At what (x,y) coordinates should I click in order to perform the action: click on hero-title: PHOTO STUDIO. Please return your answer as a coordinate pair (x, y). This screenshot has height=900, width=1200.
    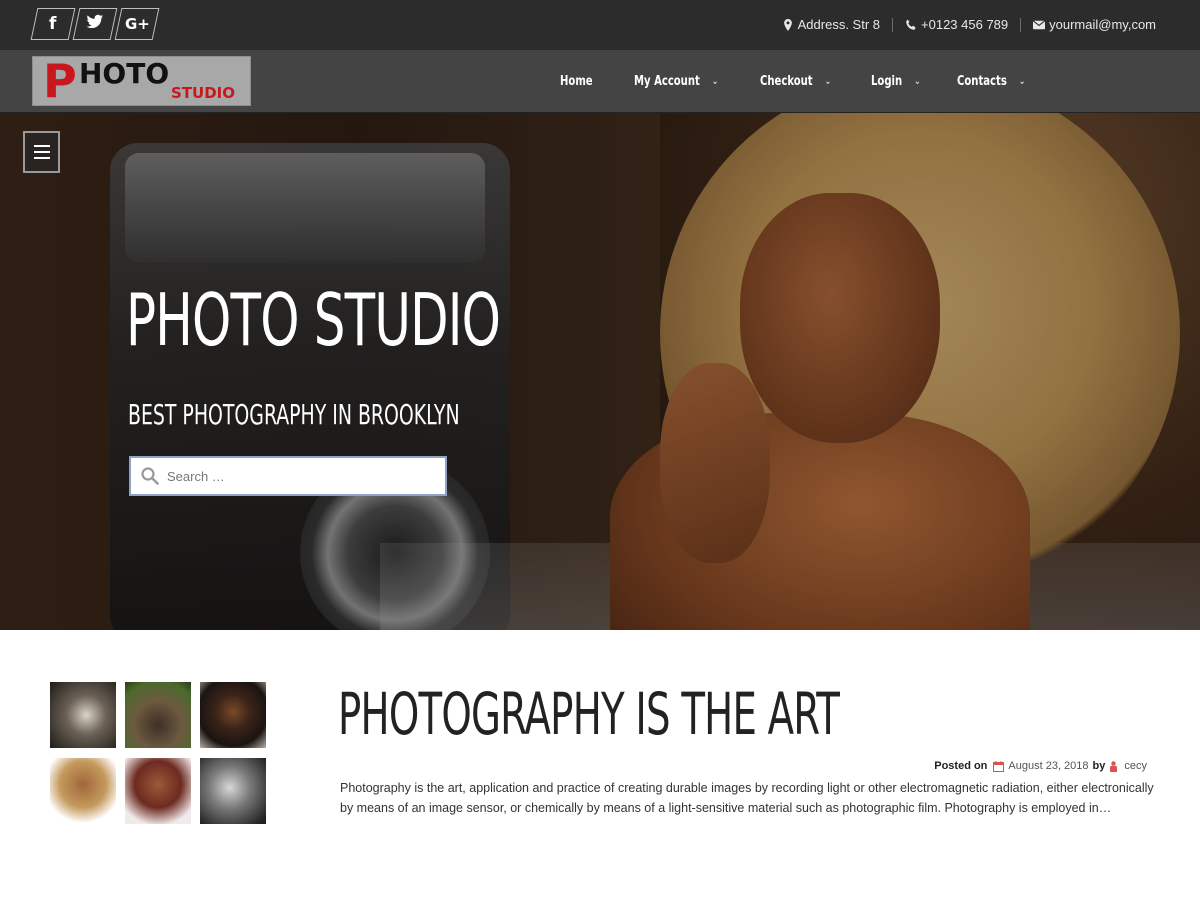
    Looking at the image, I should click on (313, 320).